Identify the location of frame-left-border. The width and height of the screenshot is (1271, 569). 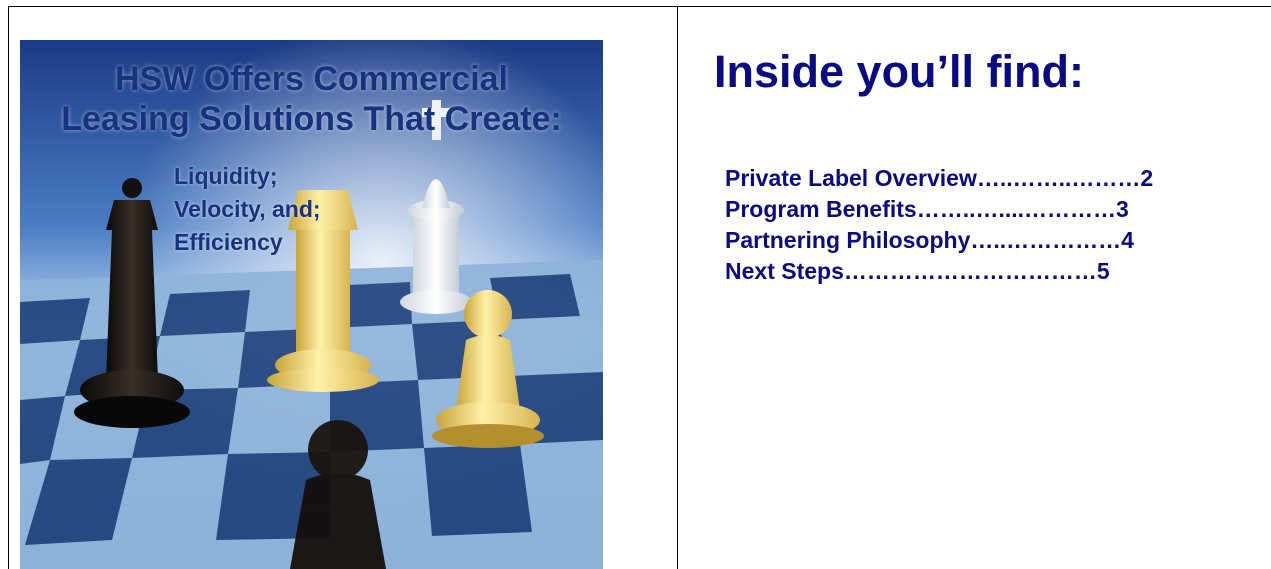
(8, 287).